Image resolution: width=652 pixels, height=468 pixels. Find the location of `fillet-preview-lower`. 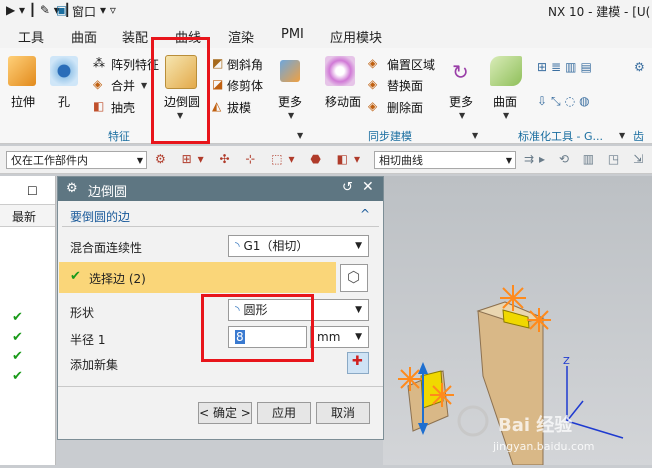

fillet-preview-lower is located at coordinates (432, 389).